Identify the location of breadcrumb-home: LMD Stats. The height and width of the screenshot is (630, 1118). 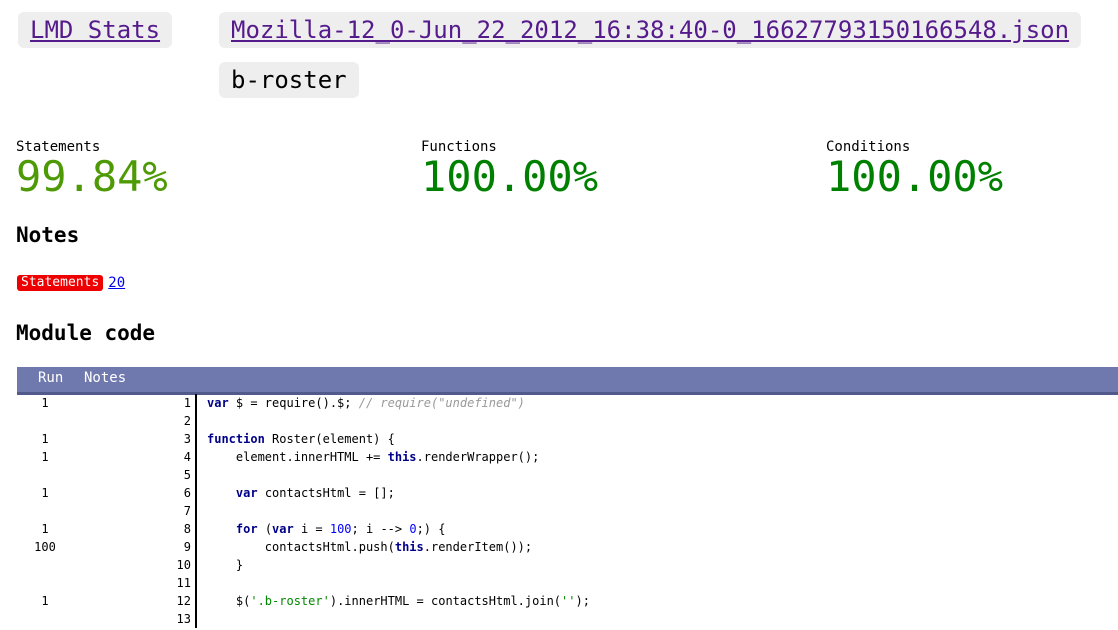
(95, 30).